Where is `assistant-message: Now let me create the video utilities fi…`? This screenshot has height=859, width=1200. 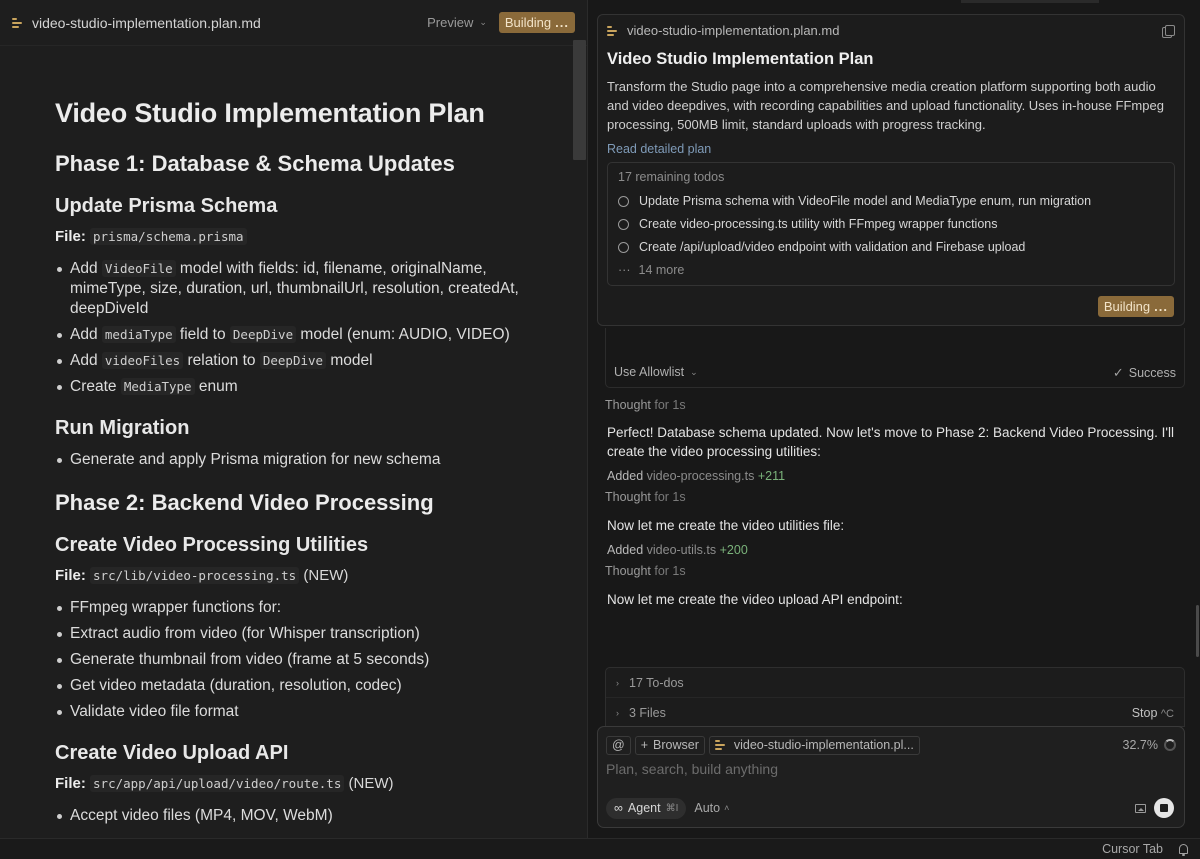 assistant-message: Now let me create the video utilities fi… is located at coordinates (726, 525).